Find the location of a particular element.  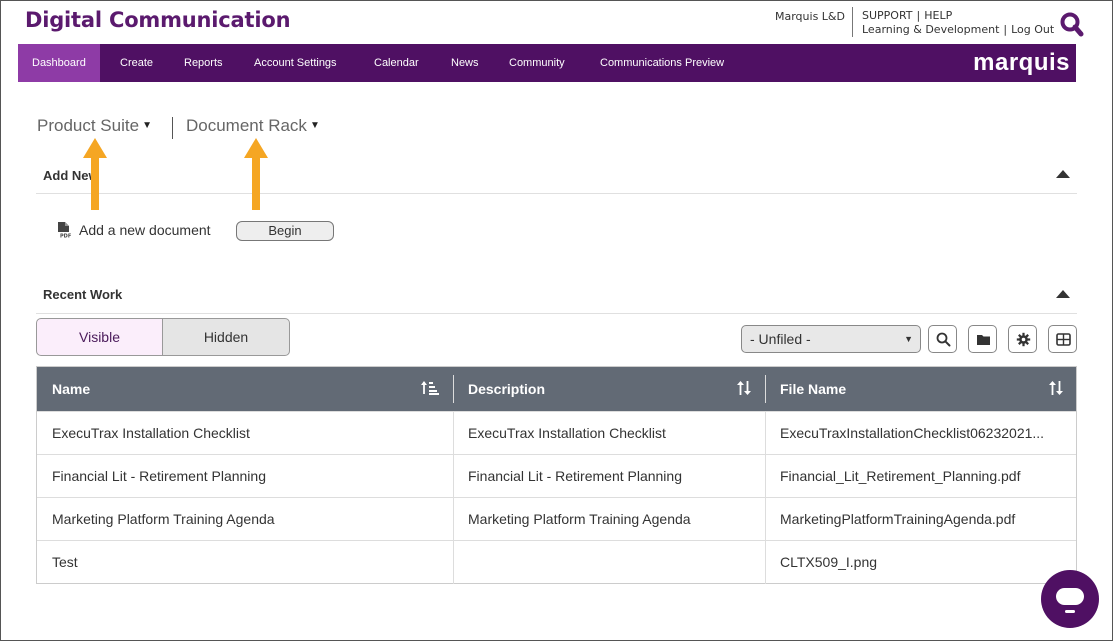

svg-text: PDF is located at coordinates (65, 236).